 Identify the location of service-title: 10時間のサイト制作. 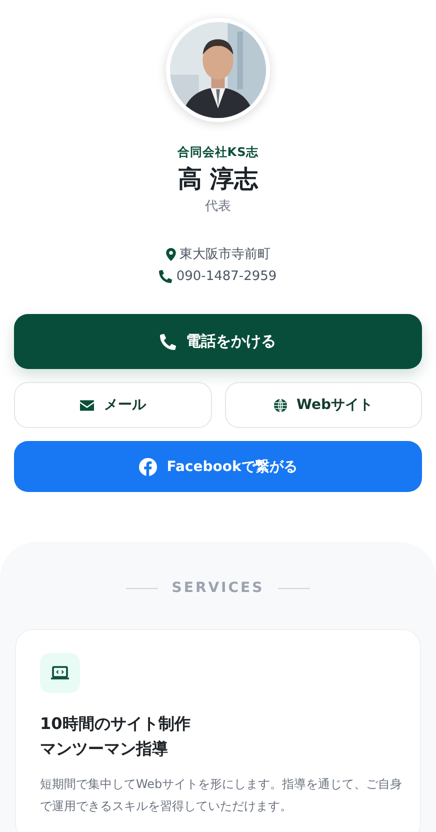
(115, 724).